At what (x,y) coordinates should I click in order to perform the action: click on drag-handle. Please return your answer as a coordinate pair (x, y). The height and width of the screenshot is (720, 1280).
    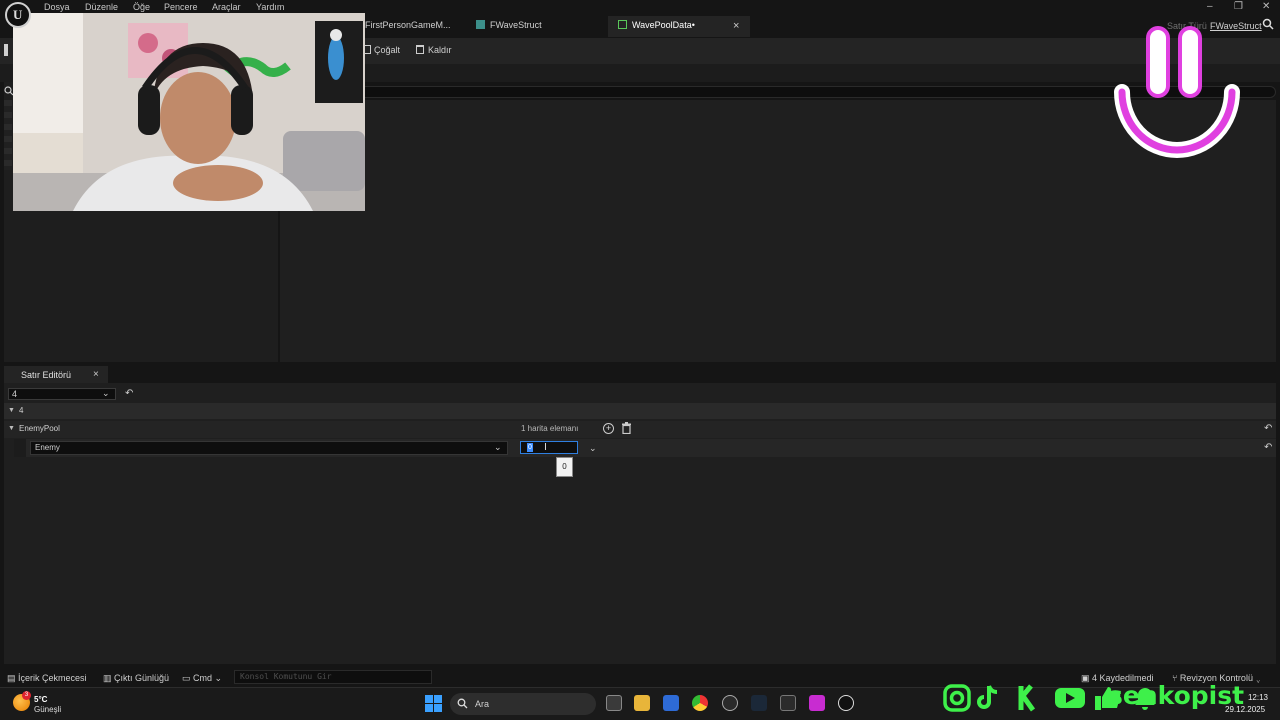
    Looking at the image, I should click on (20, 448).